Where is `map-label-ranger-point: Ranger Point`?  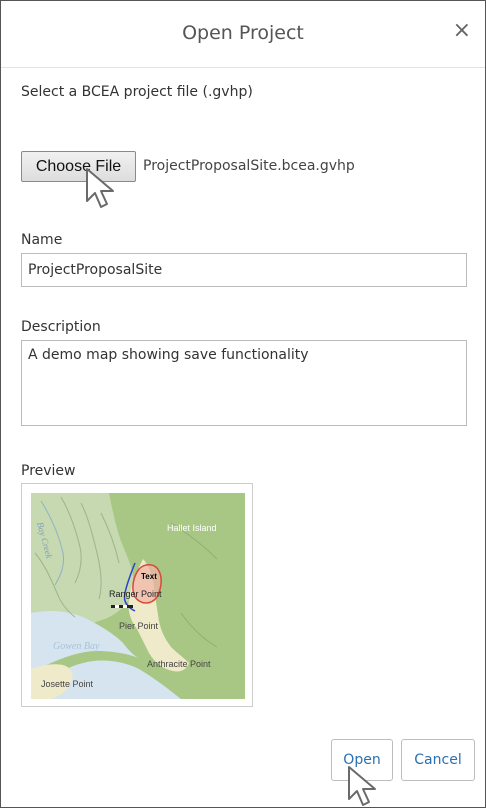
map-label-ranger-point: Ranger Point is located at coordinates (135, 594).